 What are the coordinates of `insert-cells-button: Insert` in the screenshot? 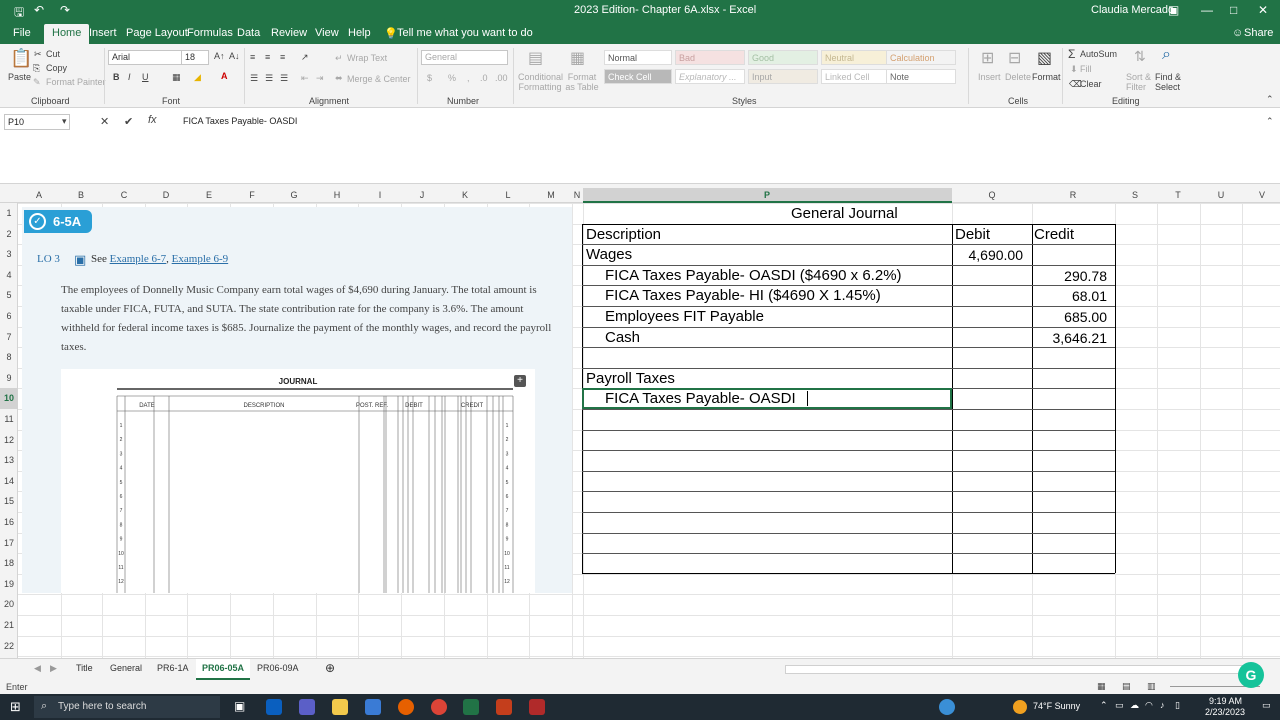 It's located at (989, 77).